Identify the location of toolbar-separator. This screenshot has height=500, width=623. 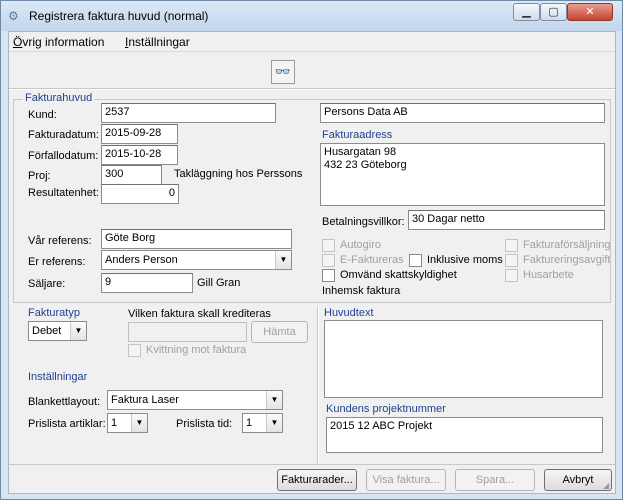
(312, 89).